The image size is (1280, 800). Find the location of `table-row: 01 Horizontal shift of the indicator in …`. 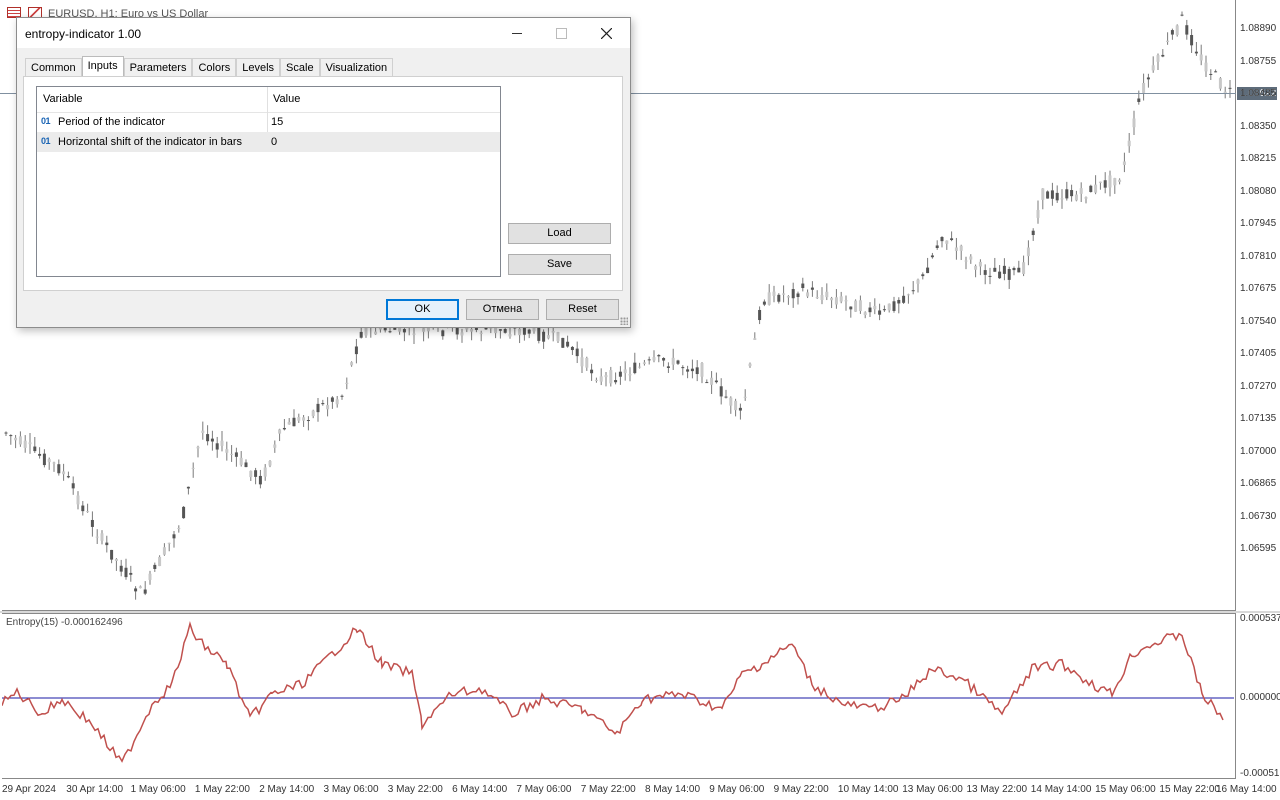

table-row: 01 Horizontal shift of the indicator in … is located at coordinates (268, 142).